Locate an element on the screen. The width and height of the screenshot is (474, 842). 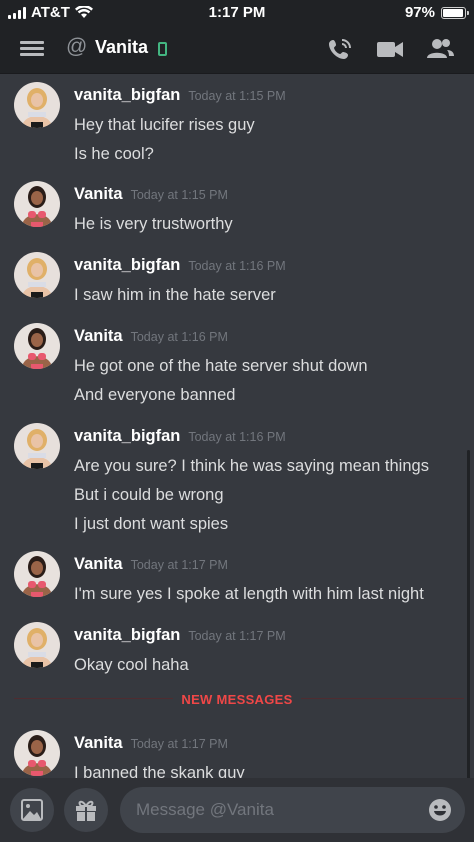
channel-header: @ Vanita is located at coordinates (237, 49).